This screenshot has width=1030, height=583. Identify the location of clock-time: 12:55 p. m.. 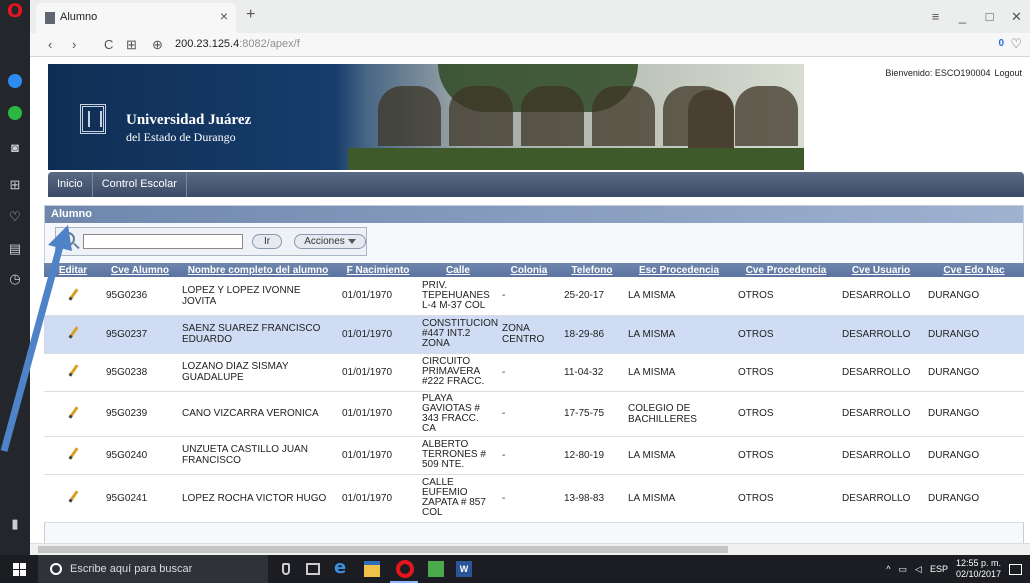
(978, 563).